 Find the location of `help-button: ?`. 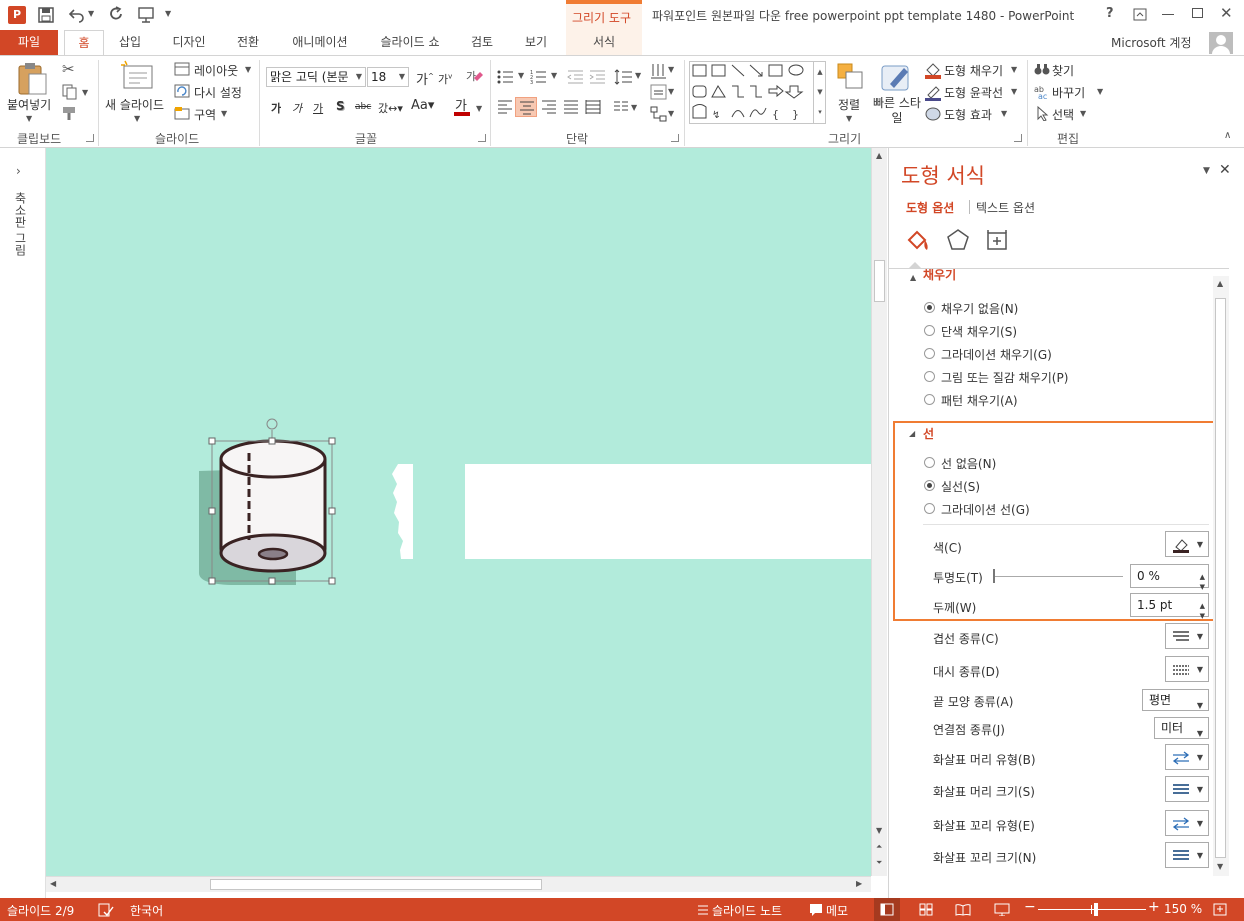

help-button: ? is located at coordinates (1110, 13).